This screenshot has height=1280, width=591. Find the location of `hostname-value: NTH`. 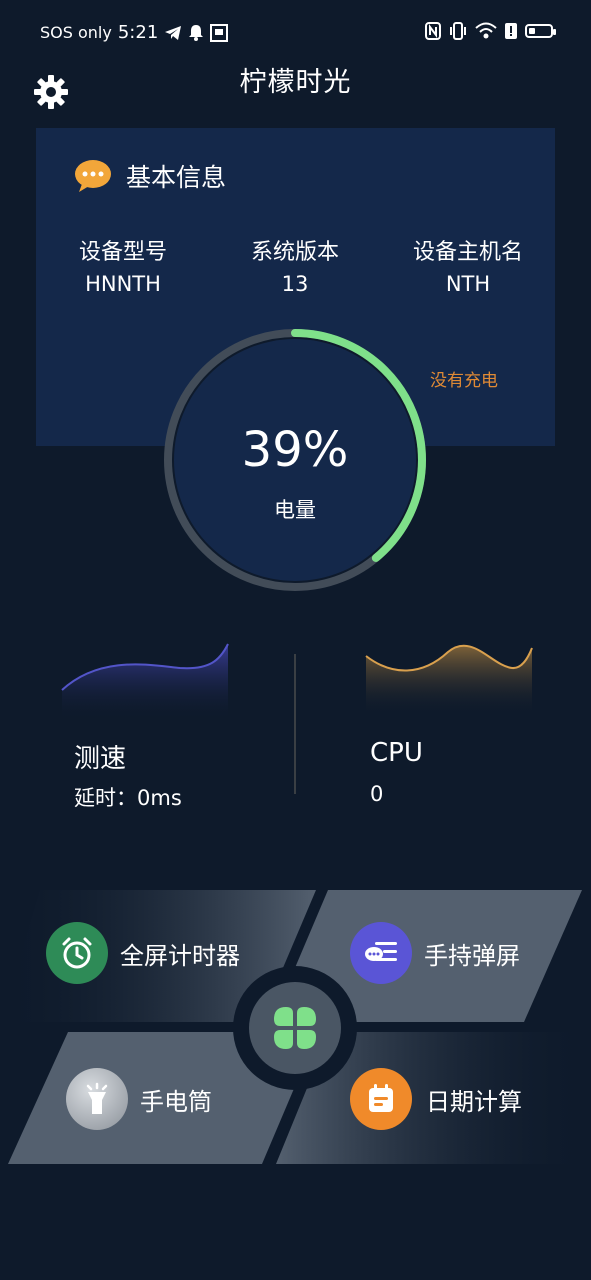

hostname-value: NTH is located at coordinates (468, 284).